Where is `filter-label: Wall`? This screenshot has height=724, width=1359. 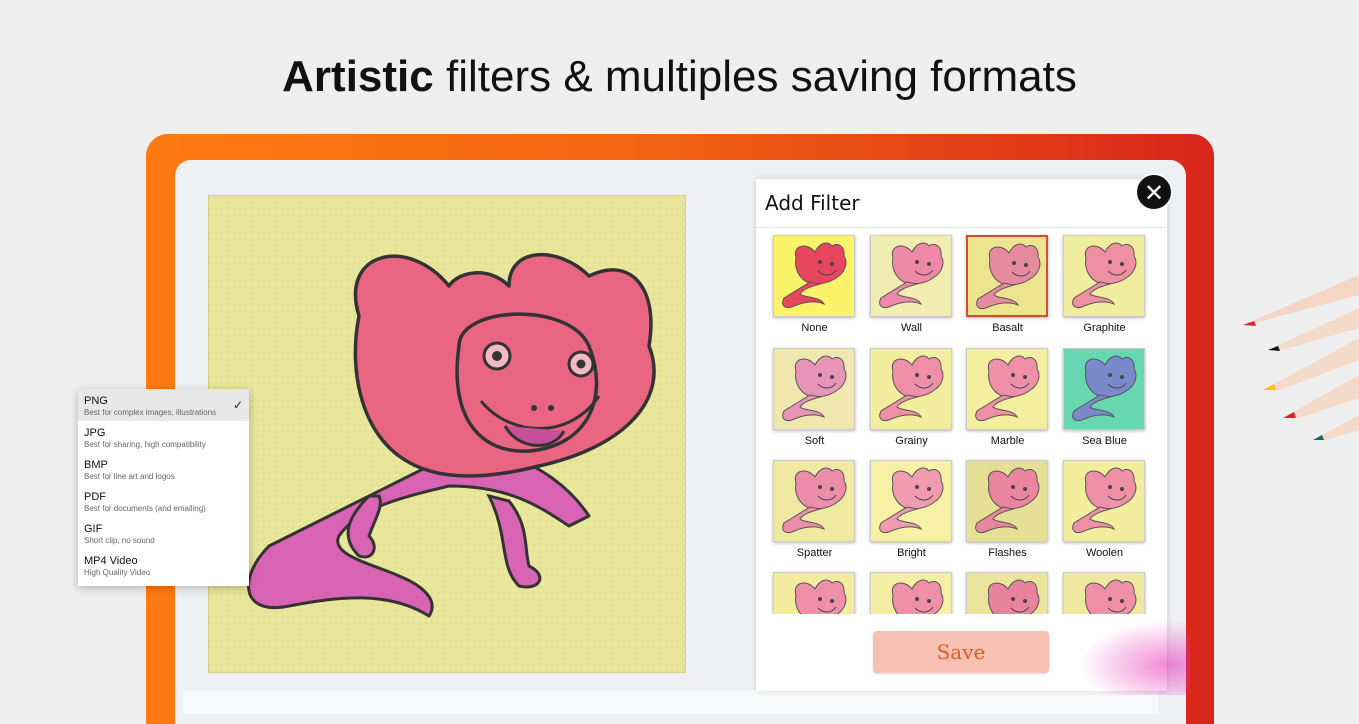
filter-label: Wall is located at coordinates (911, 328).